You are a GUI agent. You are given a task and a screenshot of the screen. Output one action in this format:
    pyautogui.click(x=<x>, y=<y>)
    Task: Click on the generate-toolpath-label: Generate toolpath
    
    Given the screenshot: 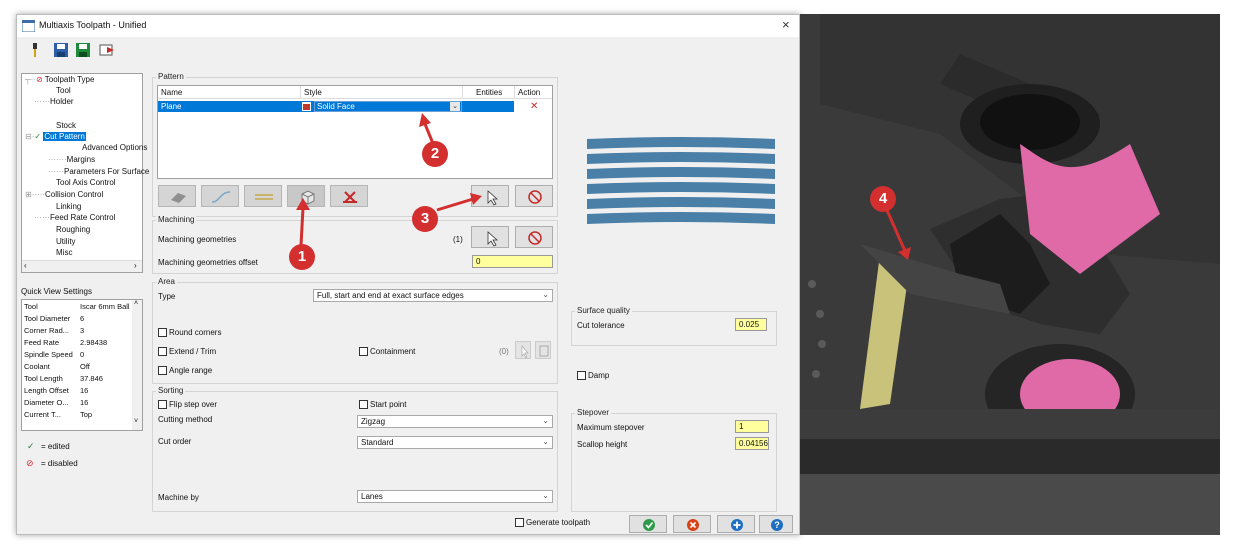 What is the action you would take?
    pyautogui.click(x=558, y=522)
    